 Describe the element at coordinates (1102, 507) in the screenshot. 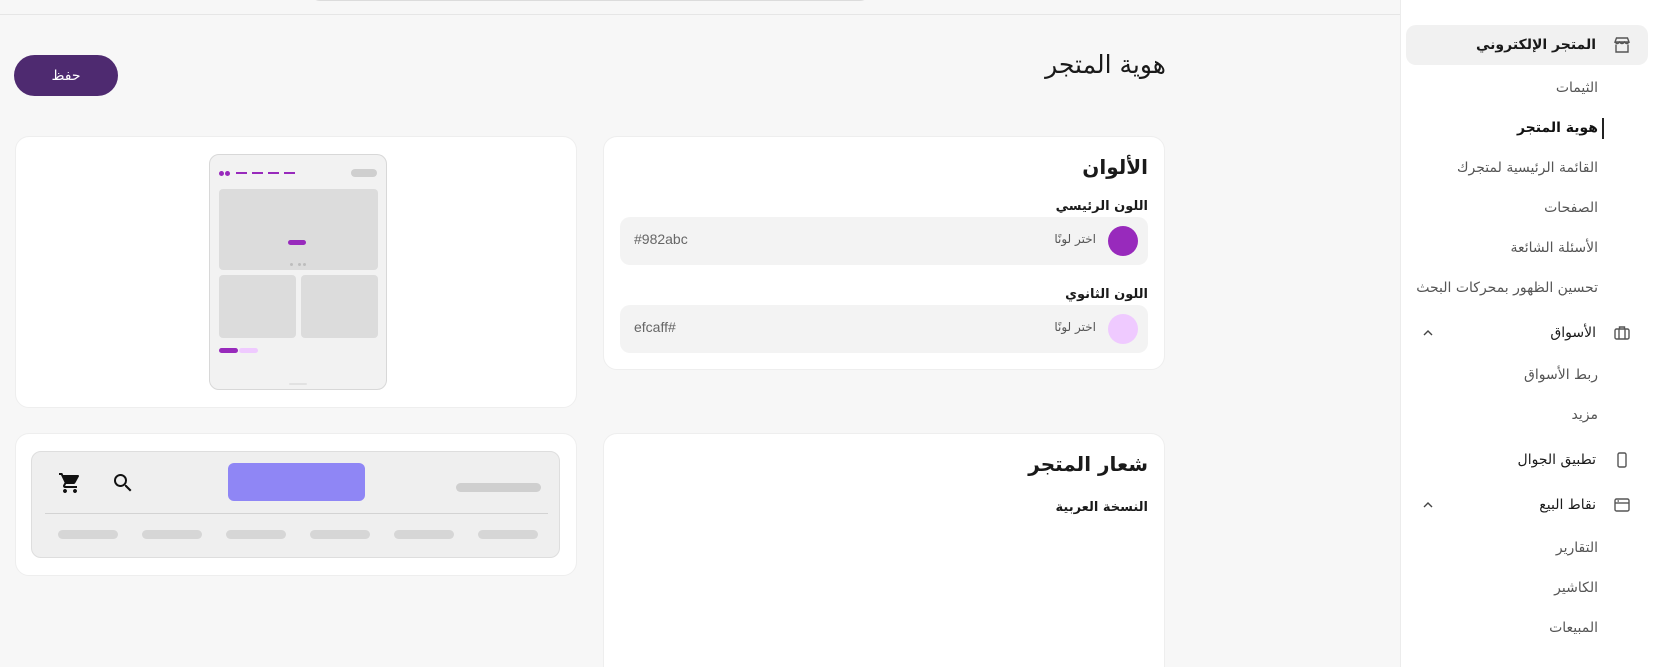

I see `arabic-version-label: النسخة العربية` at that location.